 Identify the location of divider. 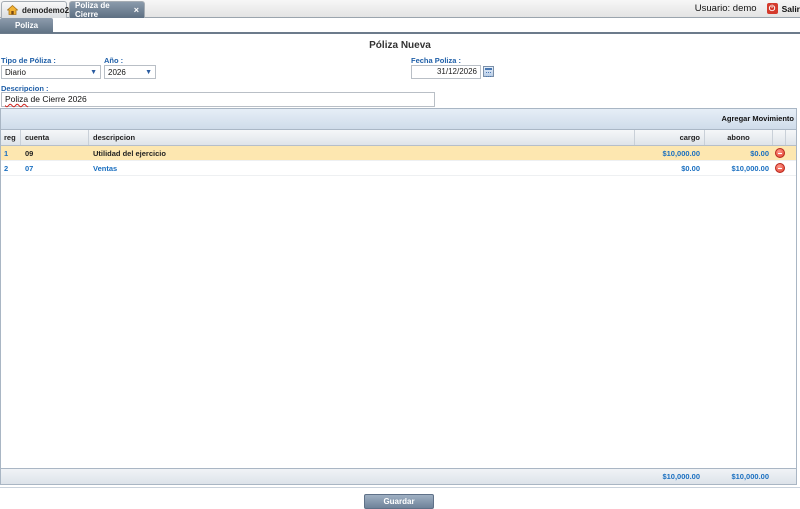
(400, 487).